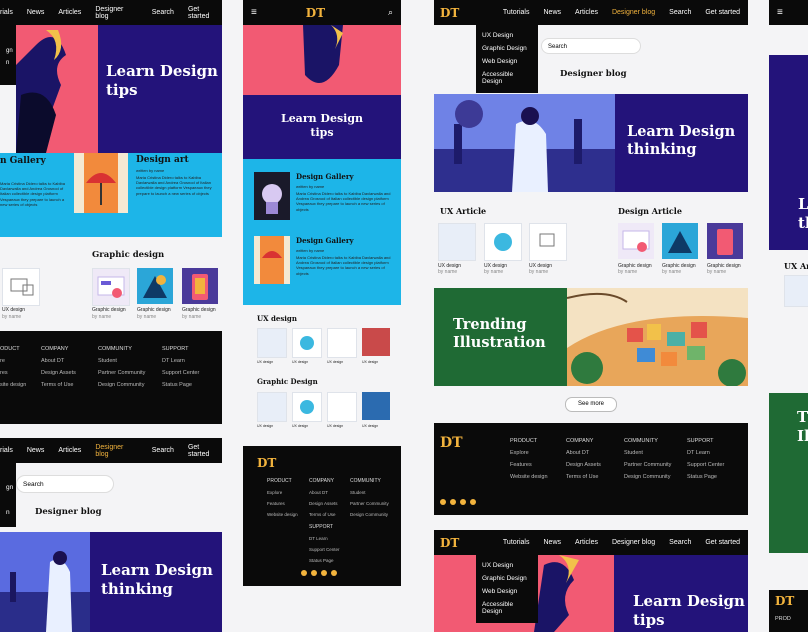 The height and width of the screenshot is (632, 808). Describe the element at coordinates (507, 35) in the screenshot. I see `dropdown-item-ux: UX Design` at that location.